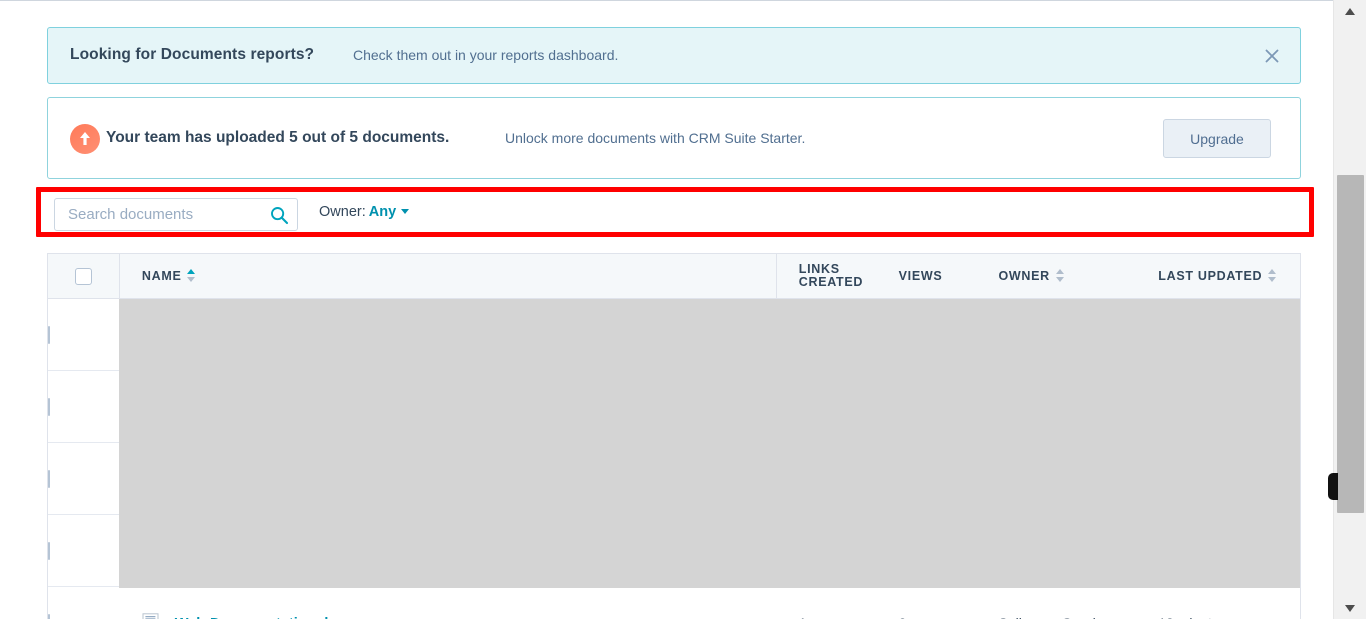 Image resolution: width=1366 pixels, height=619 pixels. I want to click on reports-banner-title: Looking for Documents reports?, so click(192, 54).